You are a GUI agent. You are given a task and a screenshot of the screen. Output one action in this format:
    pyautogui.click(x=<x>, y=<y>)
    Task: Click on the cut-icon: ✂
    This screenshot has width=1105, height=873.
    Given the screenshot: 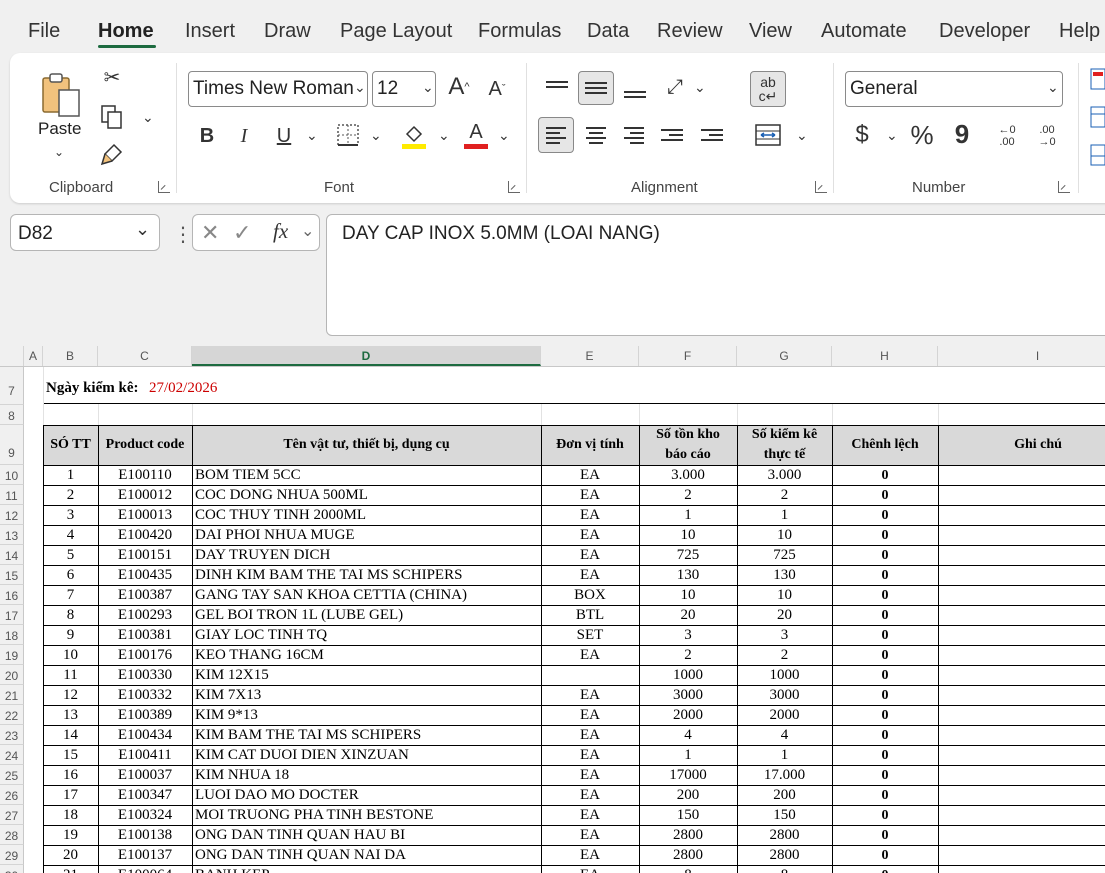 What is the action you would take?
    pyautogui.click(x=112, y=77)
    